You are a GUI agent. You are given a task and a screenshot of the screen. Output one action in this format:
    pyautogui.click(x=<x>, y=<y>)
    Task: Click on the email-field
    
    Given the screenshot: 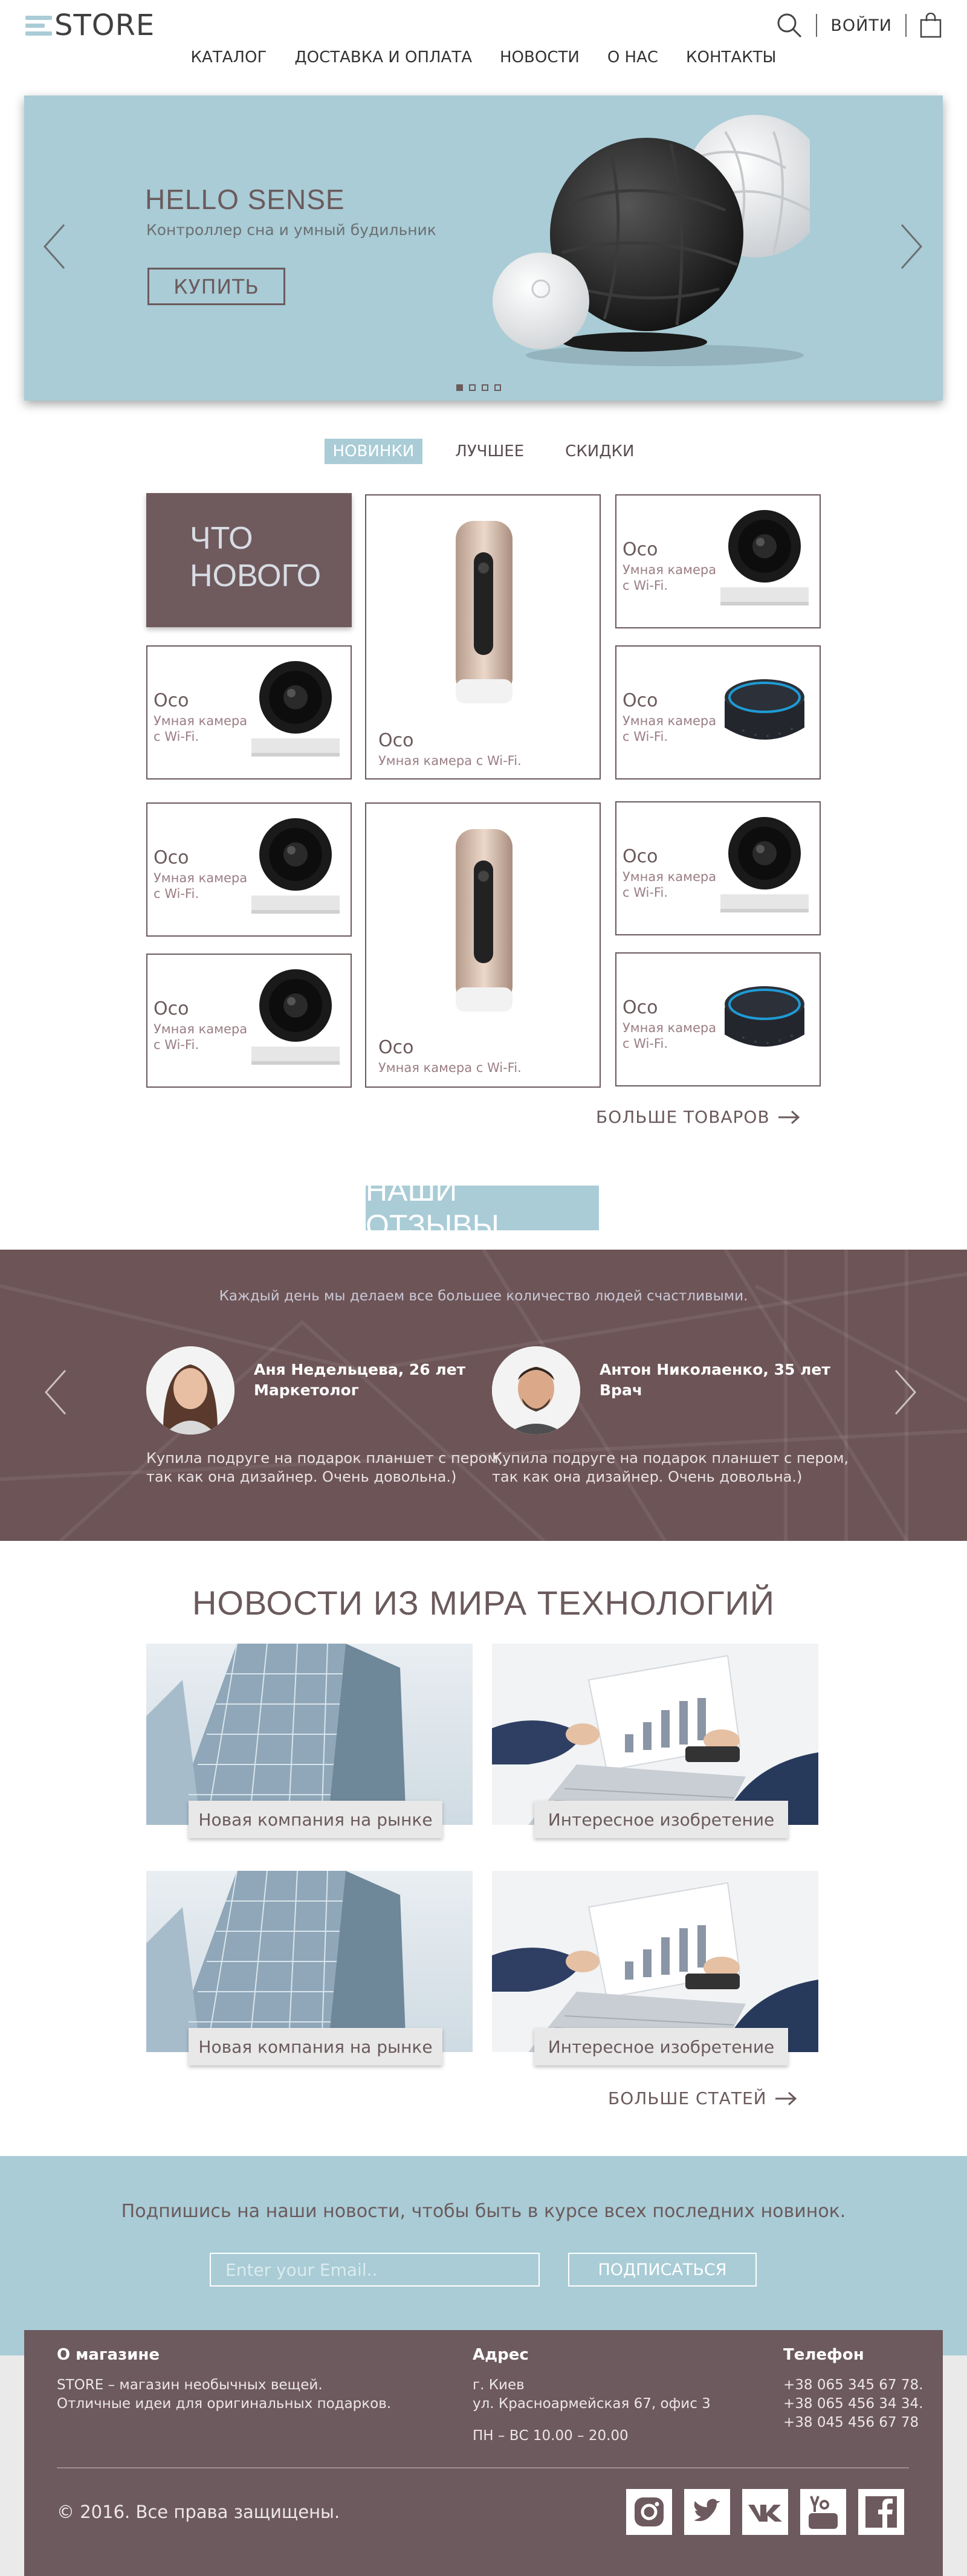 What is the action you would take?
    pyautogui.click(x=375, y=2270)
    